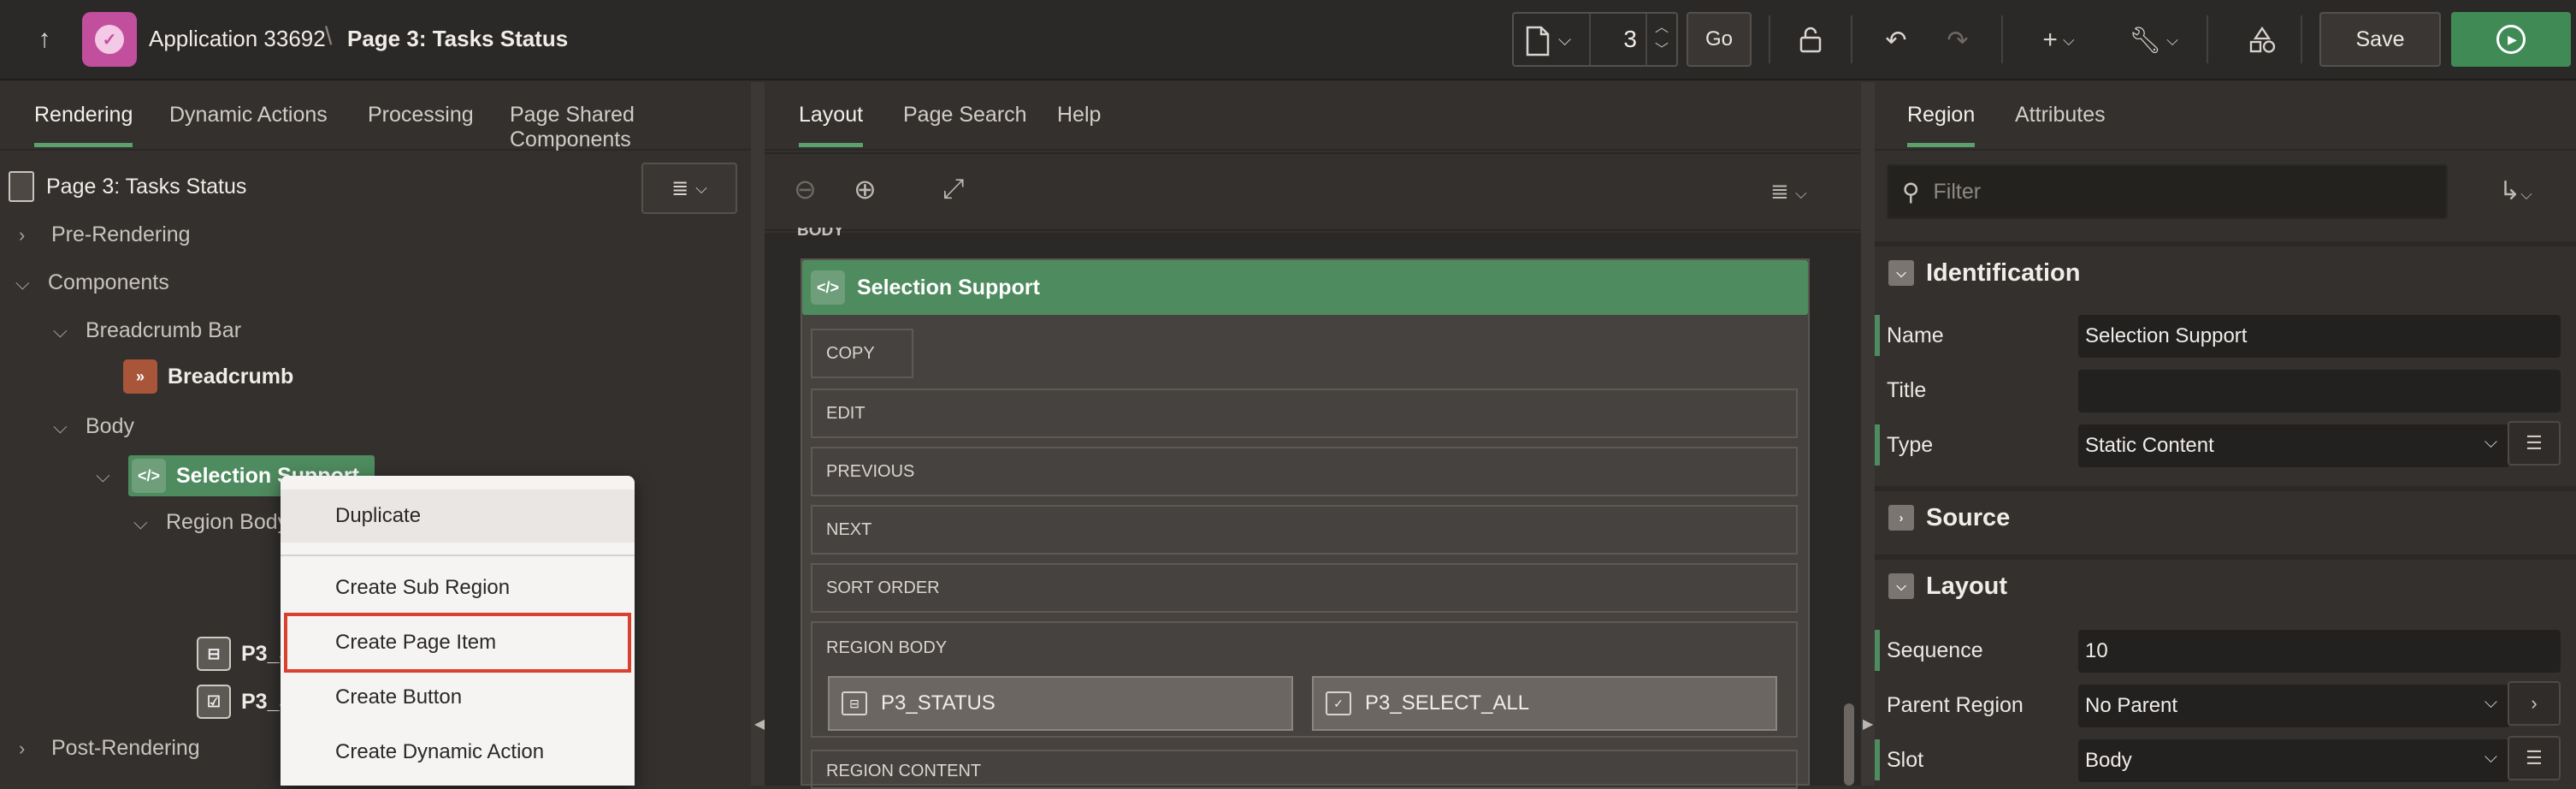  I want to click on tree-node-post-rendering: › Post-Rendering, so click(110, 748).